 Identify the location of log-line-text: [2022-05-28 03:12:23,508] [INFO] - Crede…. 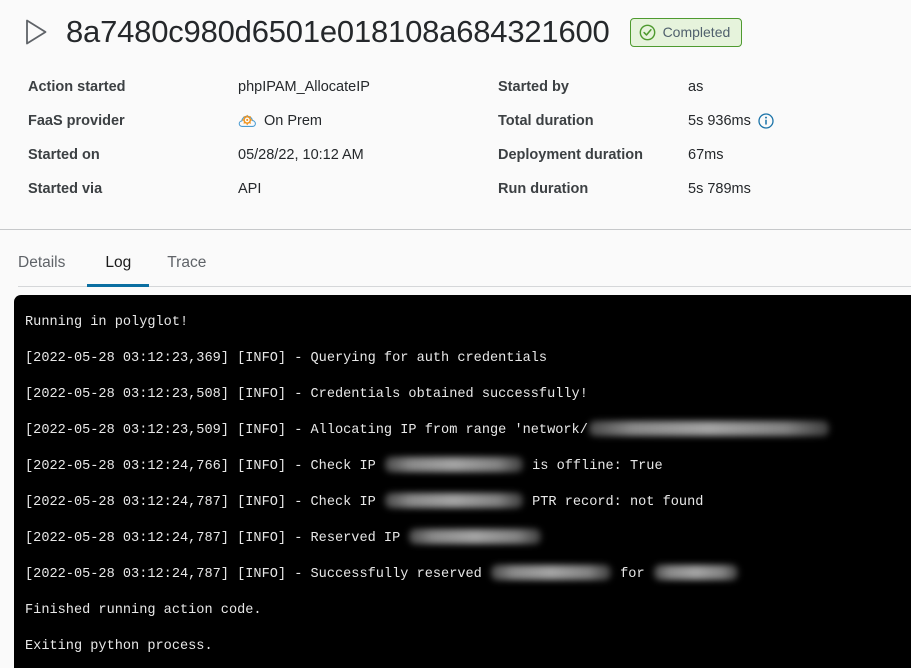
(306, 394).